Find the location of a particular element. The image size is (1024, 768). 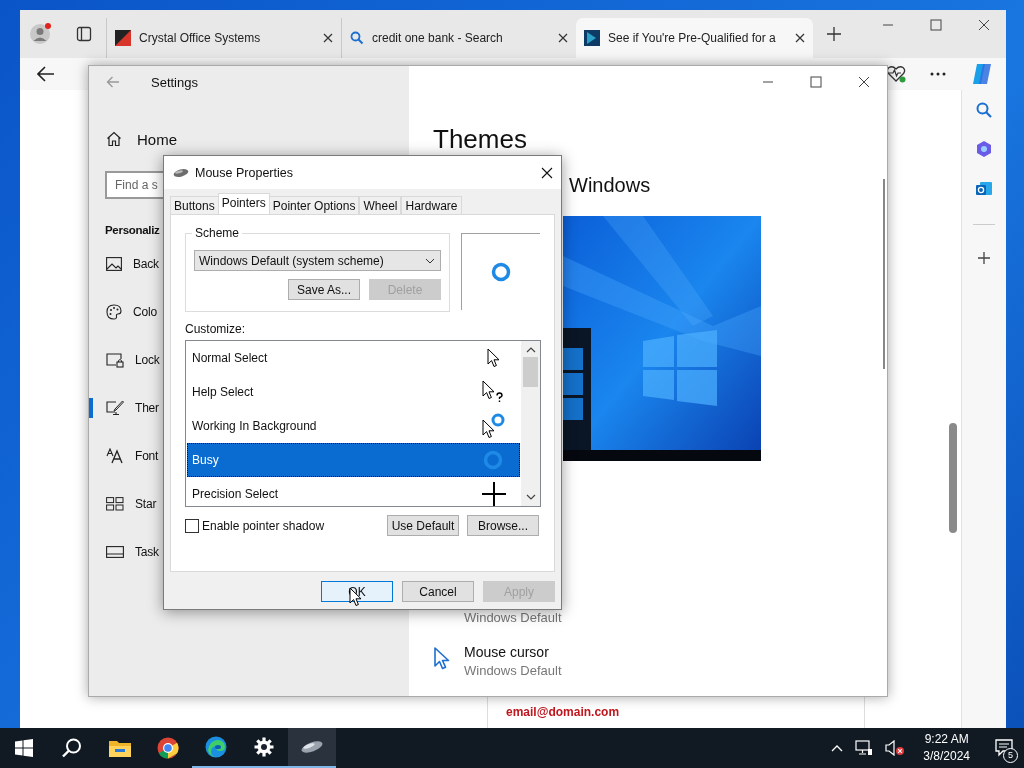

theme-name: Windows is located at coordinates (610, 185).